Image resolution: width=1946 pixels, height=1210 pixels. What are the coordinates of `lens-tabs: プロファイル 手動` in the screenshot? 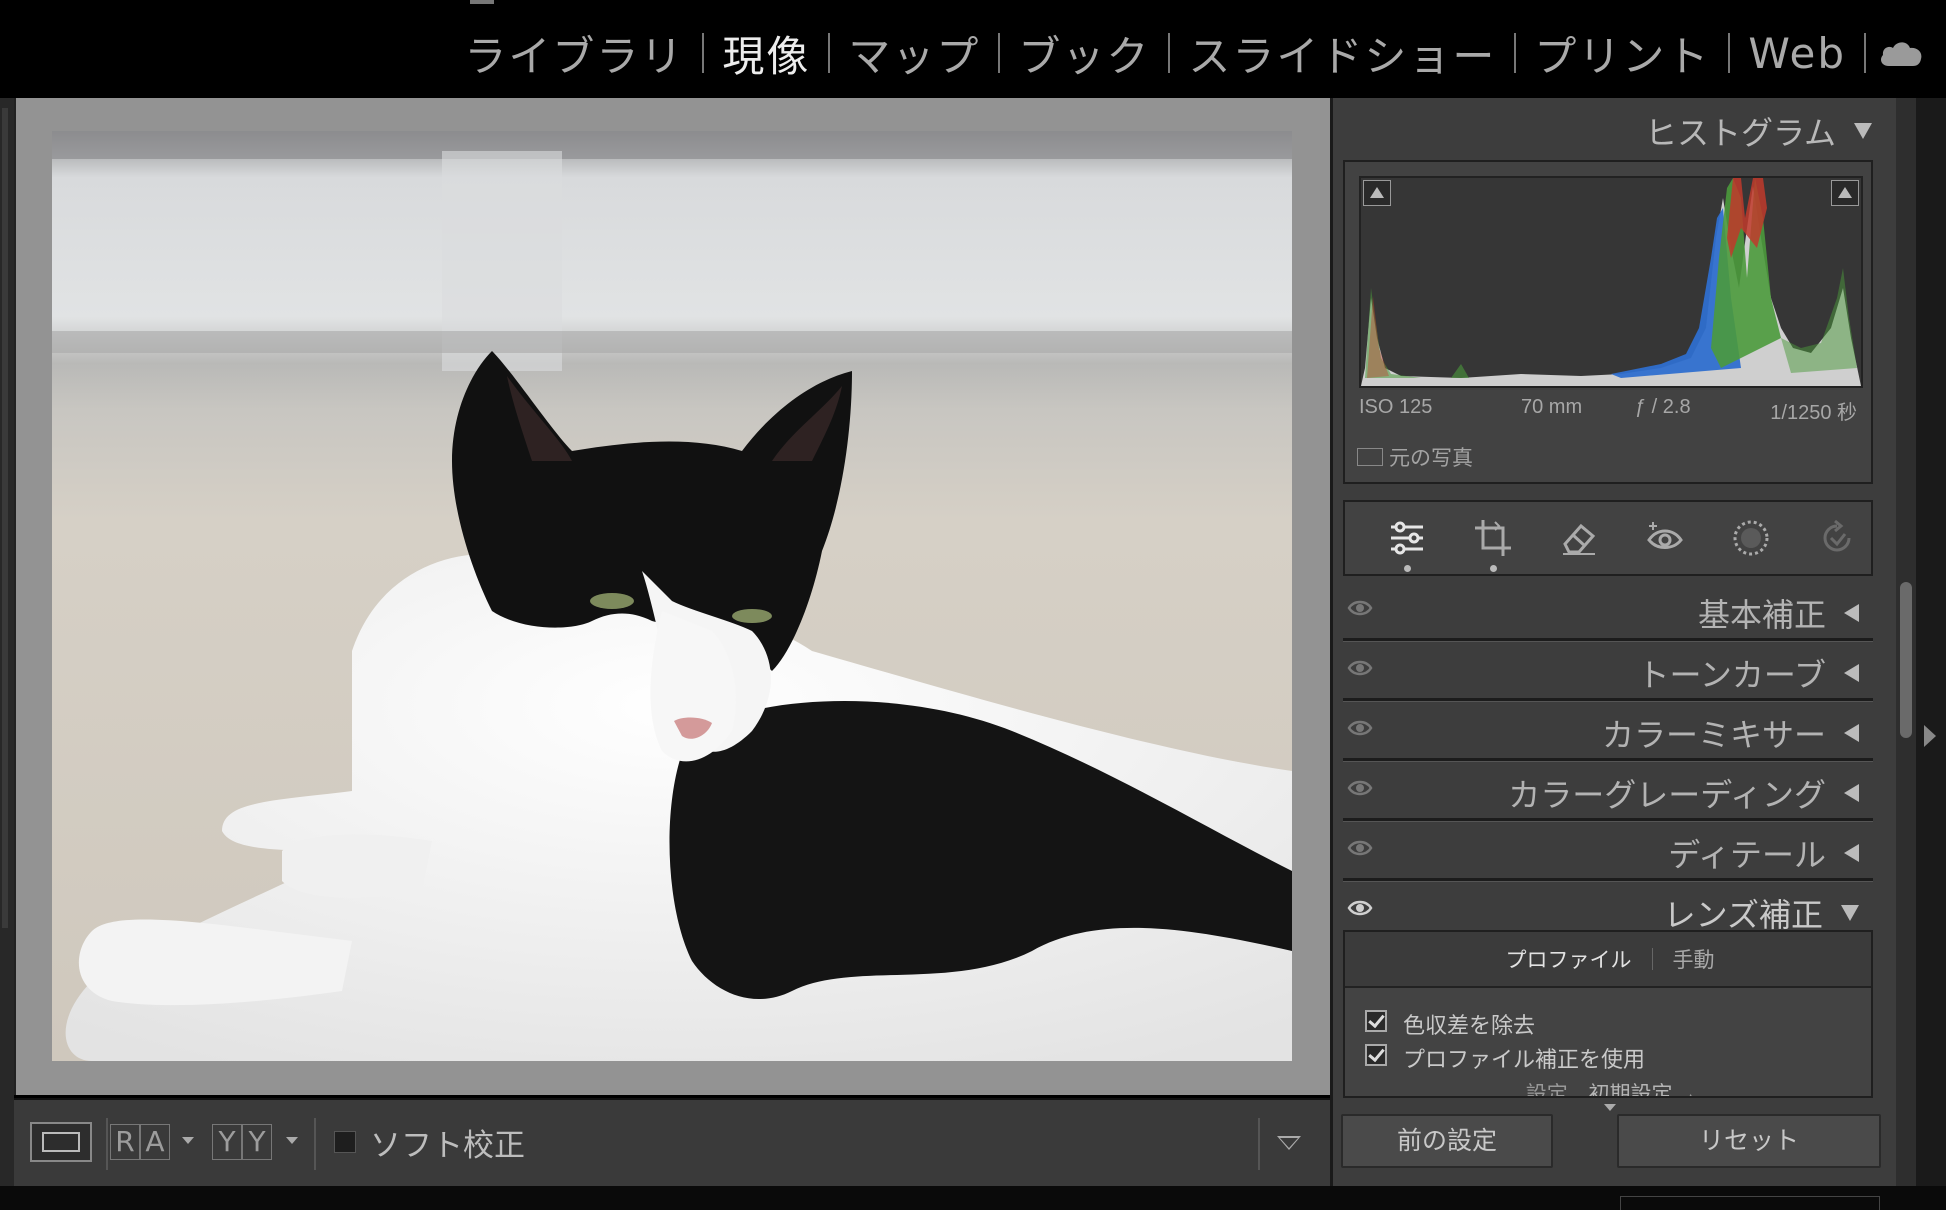 It's located at (1608, 960).